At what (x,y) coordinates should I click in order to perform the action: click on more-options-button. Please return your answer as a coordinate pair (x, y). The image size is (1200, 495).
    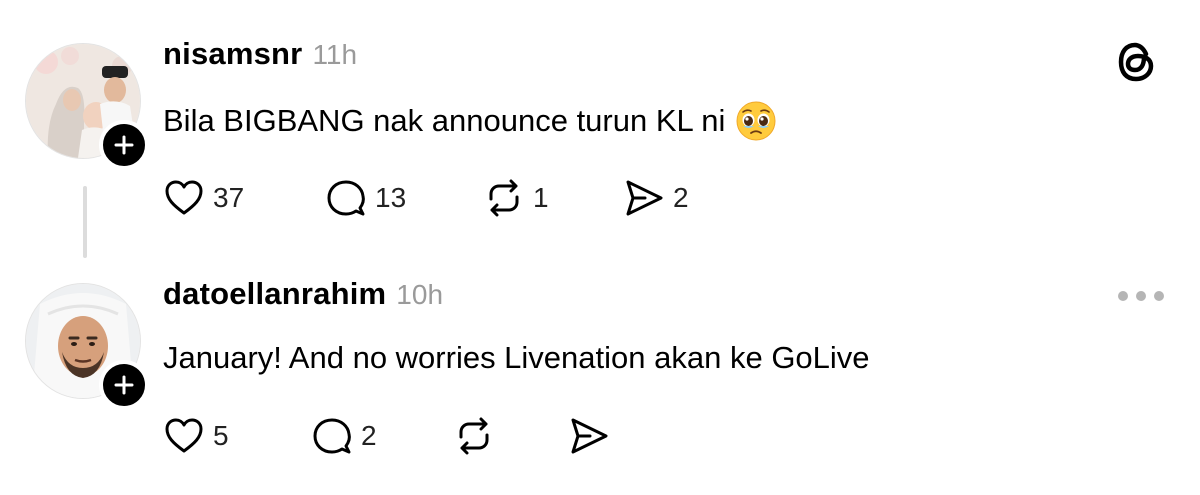
    Looking at the image, I should click on (1141, 296).